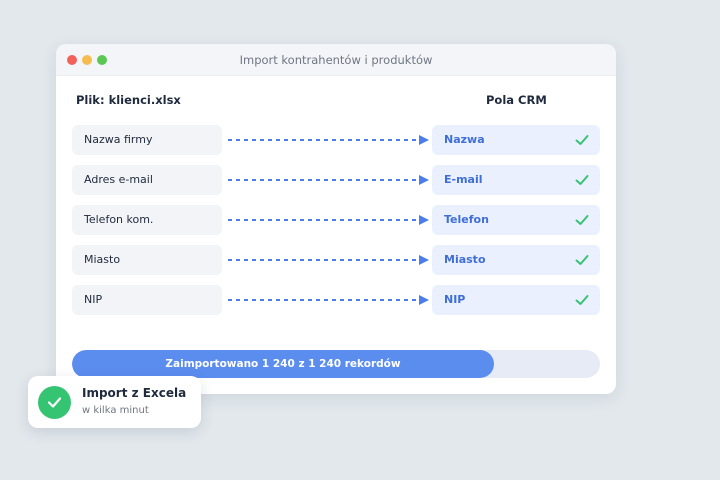  I want to click on mapping-row: Adres e-mail E-mail, so click(336, 180).